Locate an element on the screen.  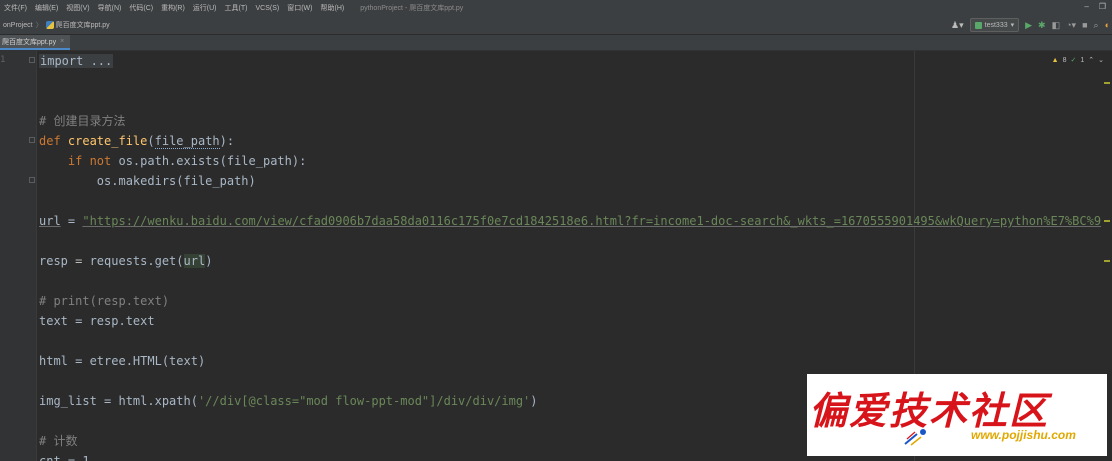
code-token: cnt = 1 is located at coordinates (64, 457).